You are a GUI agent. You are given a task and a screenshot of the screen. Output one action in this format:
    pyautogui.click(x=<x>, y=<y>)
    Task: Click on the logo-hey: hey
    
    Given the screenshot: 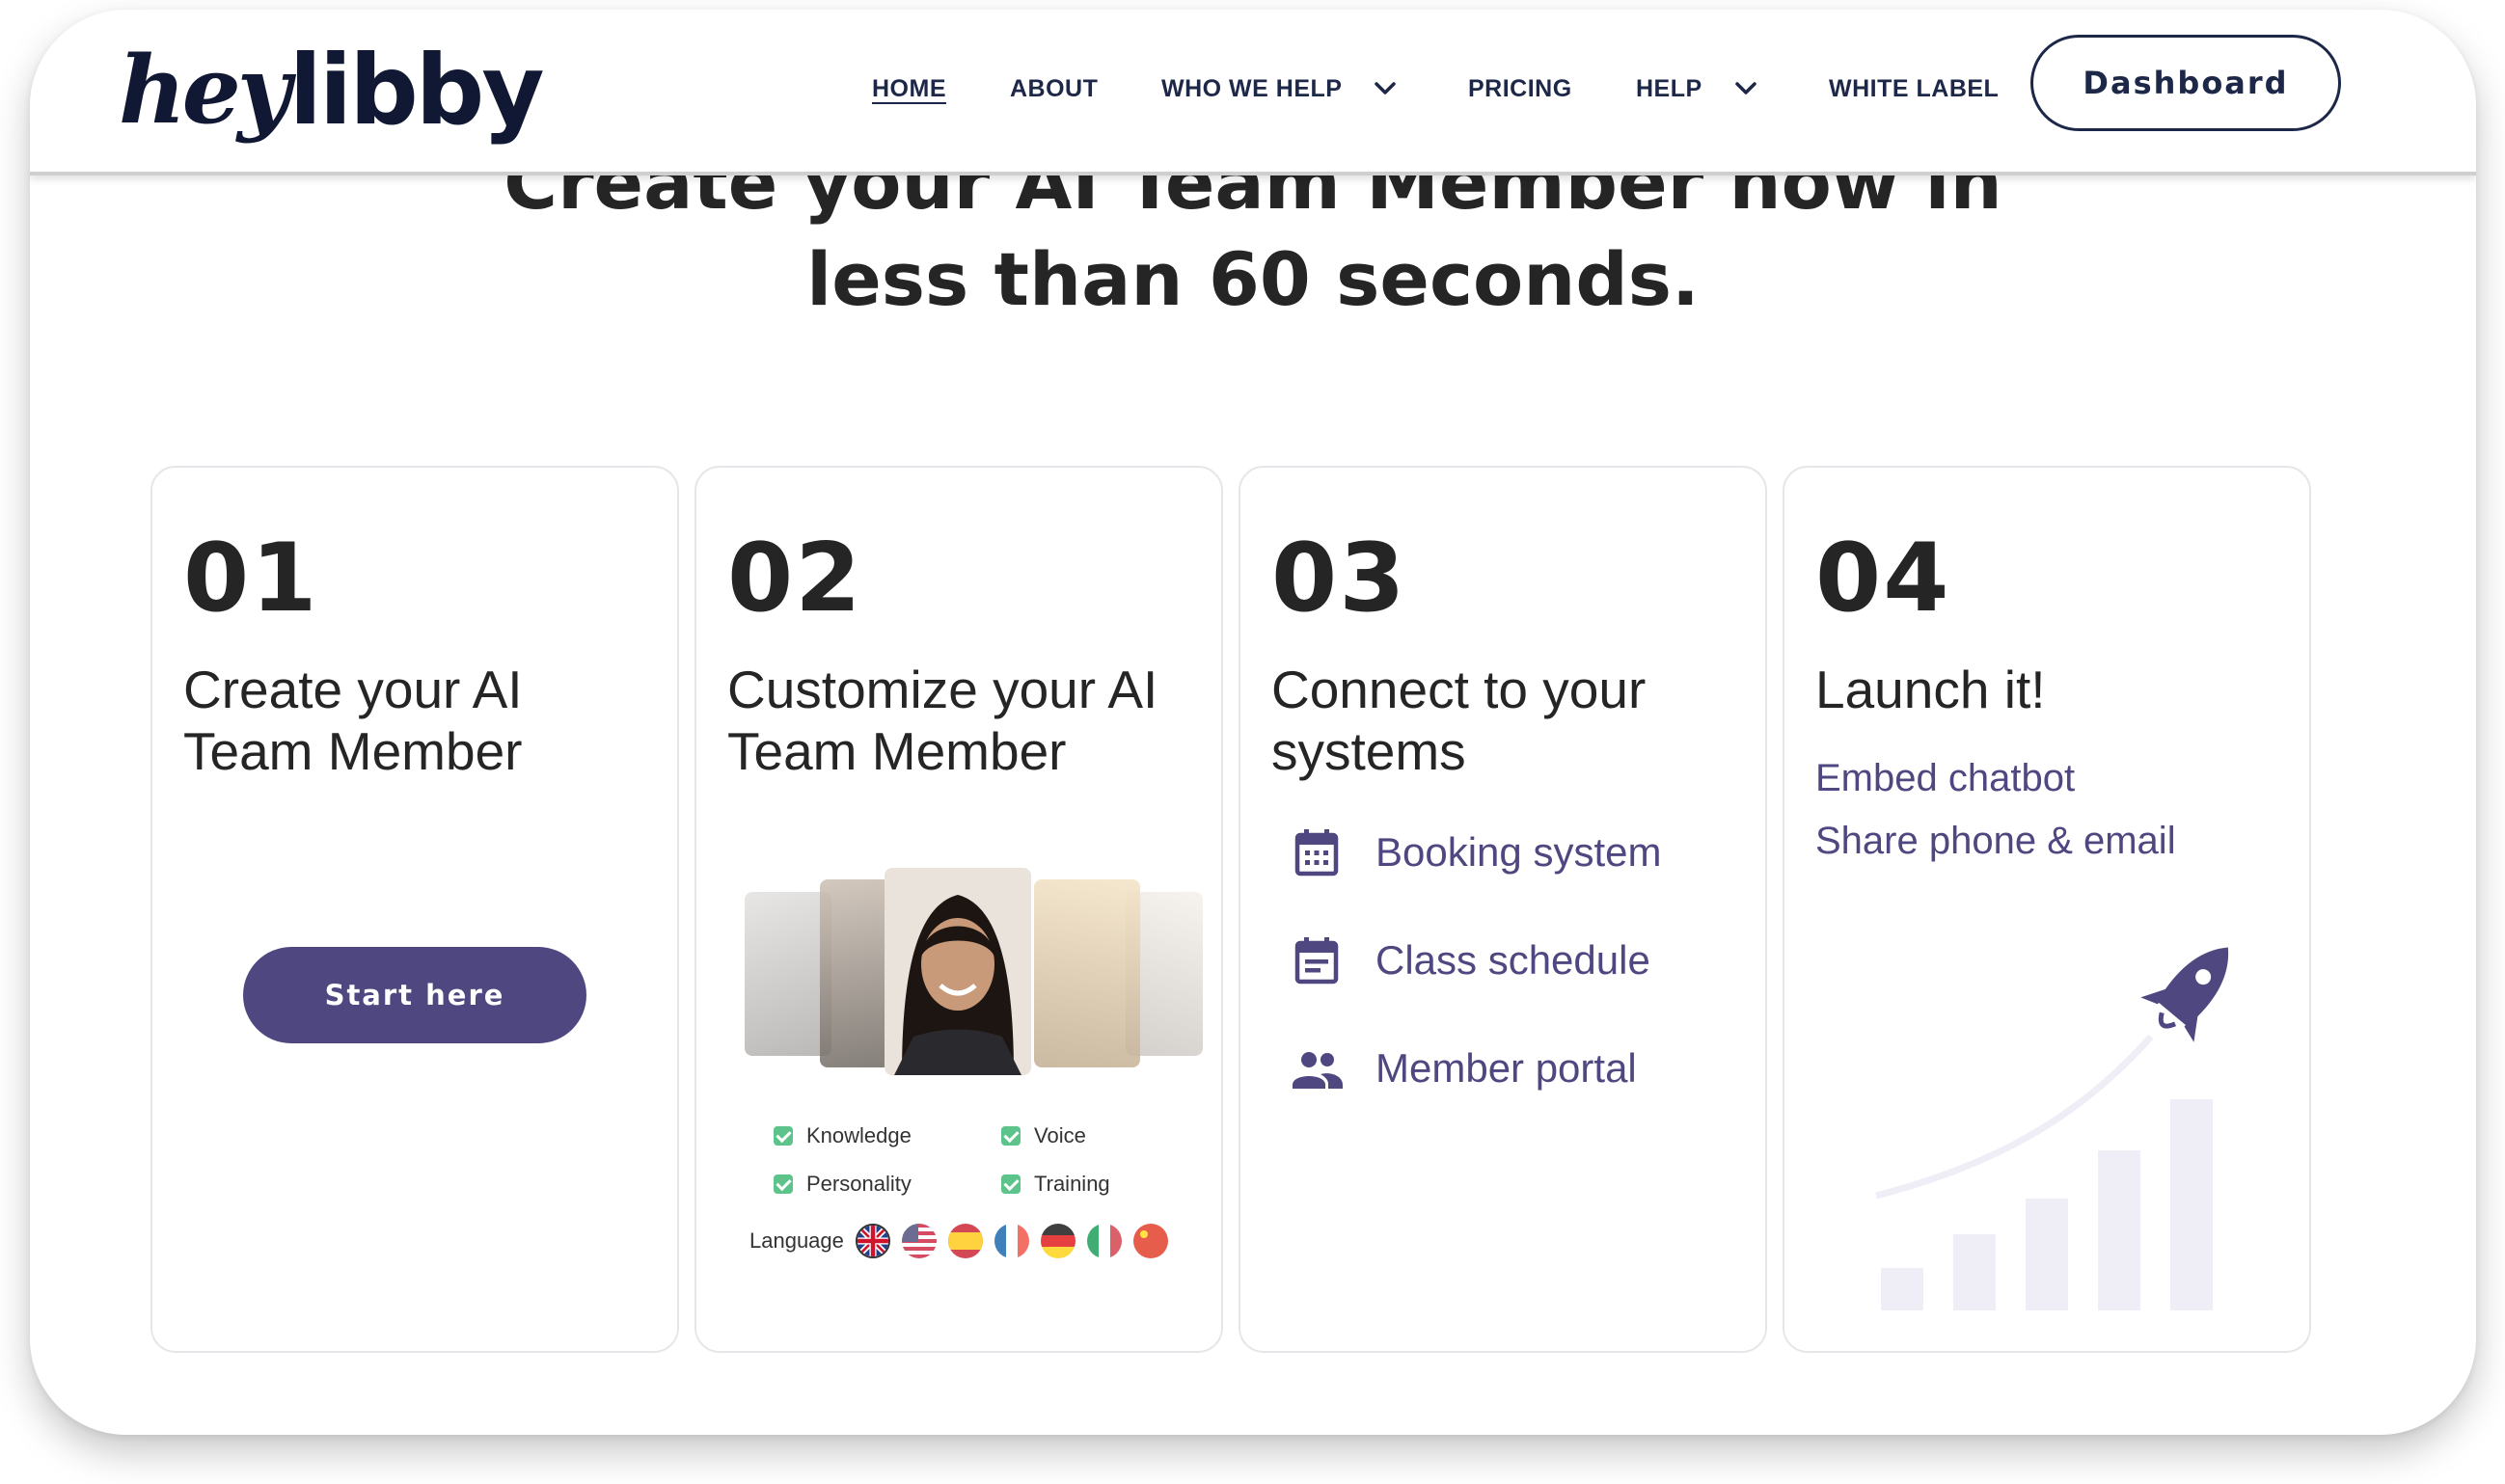 What is the action you would take?
    pyautogui.click(x=205, y=90)
    